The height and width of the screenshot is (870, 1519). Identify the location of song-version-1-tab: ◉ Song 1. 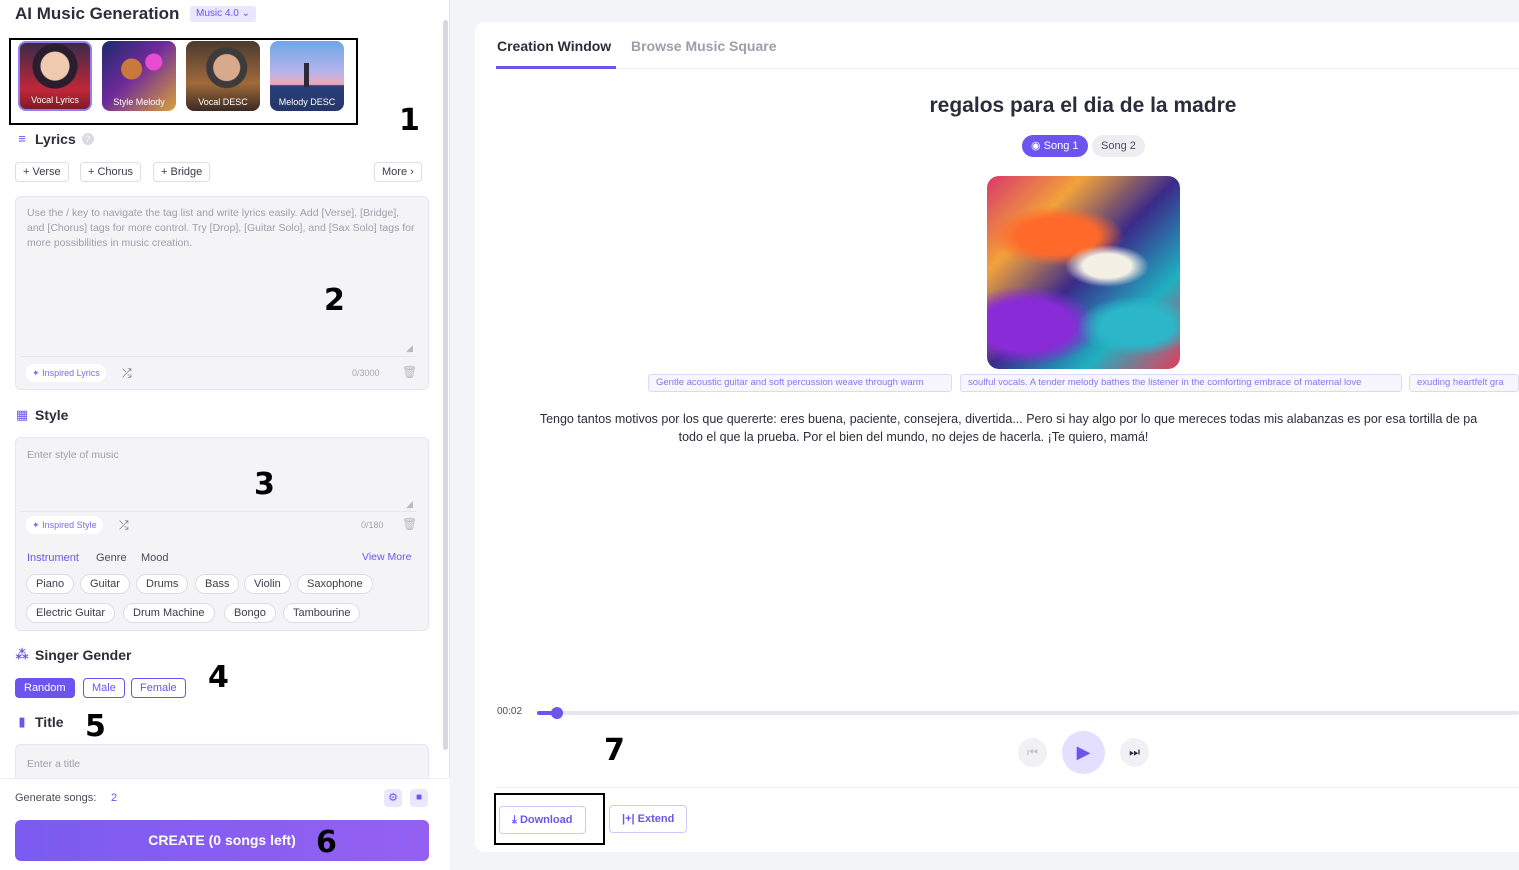
(1055, 146).